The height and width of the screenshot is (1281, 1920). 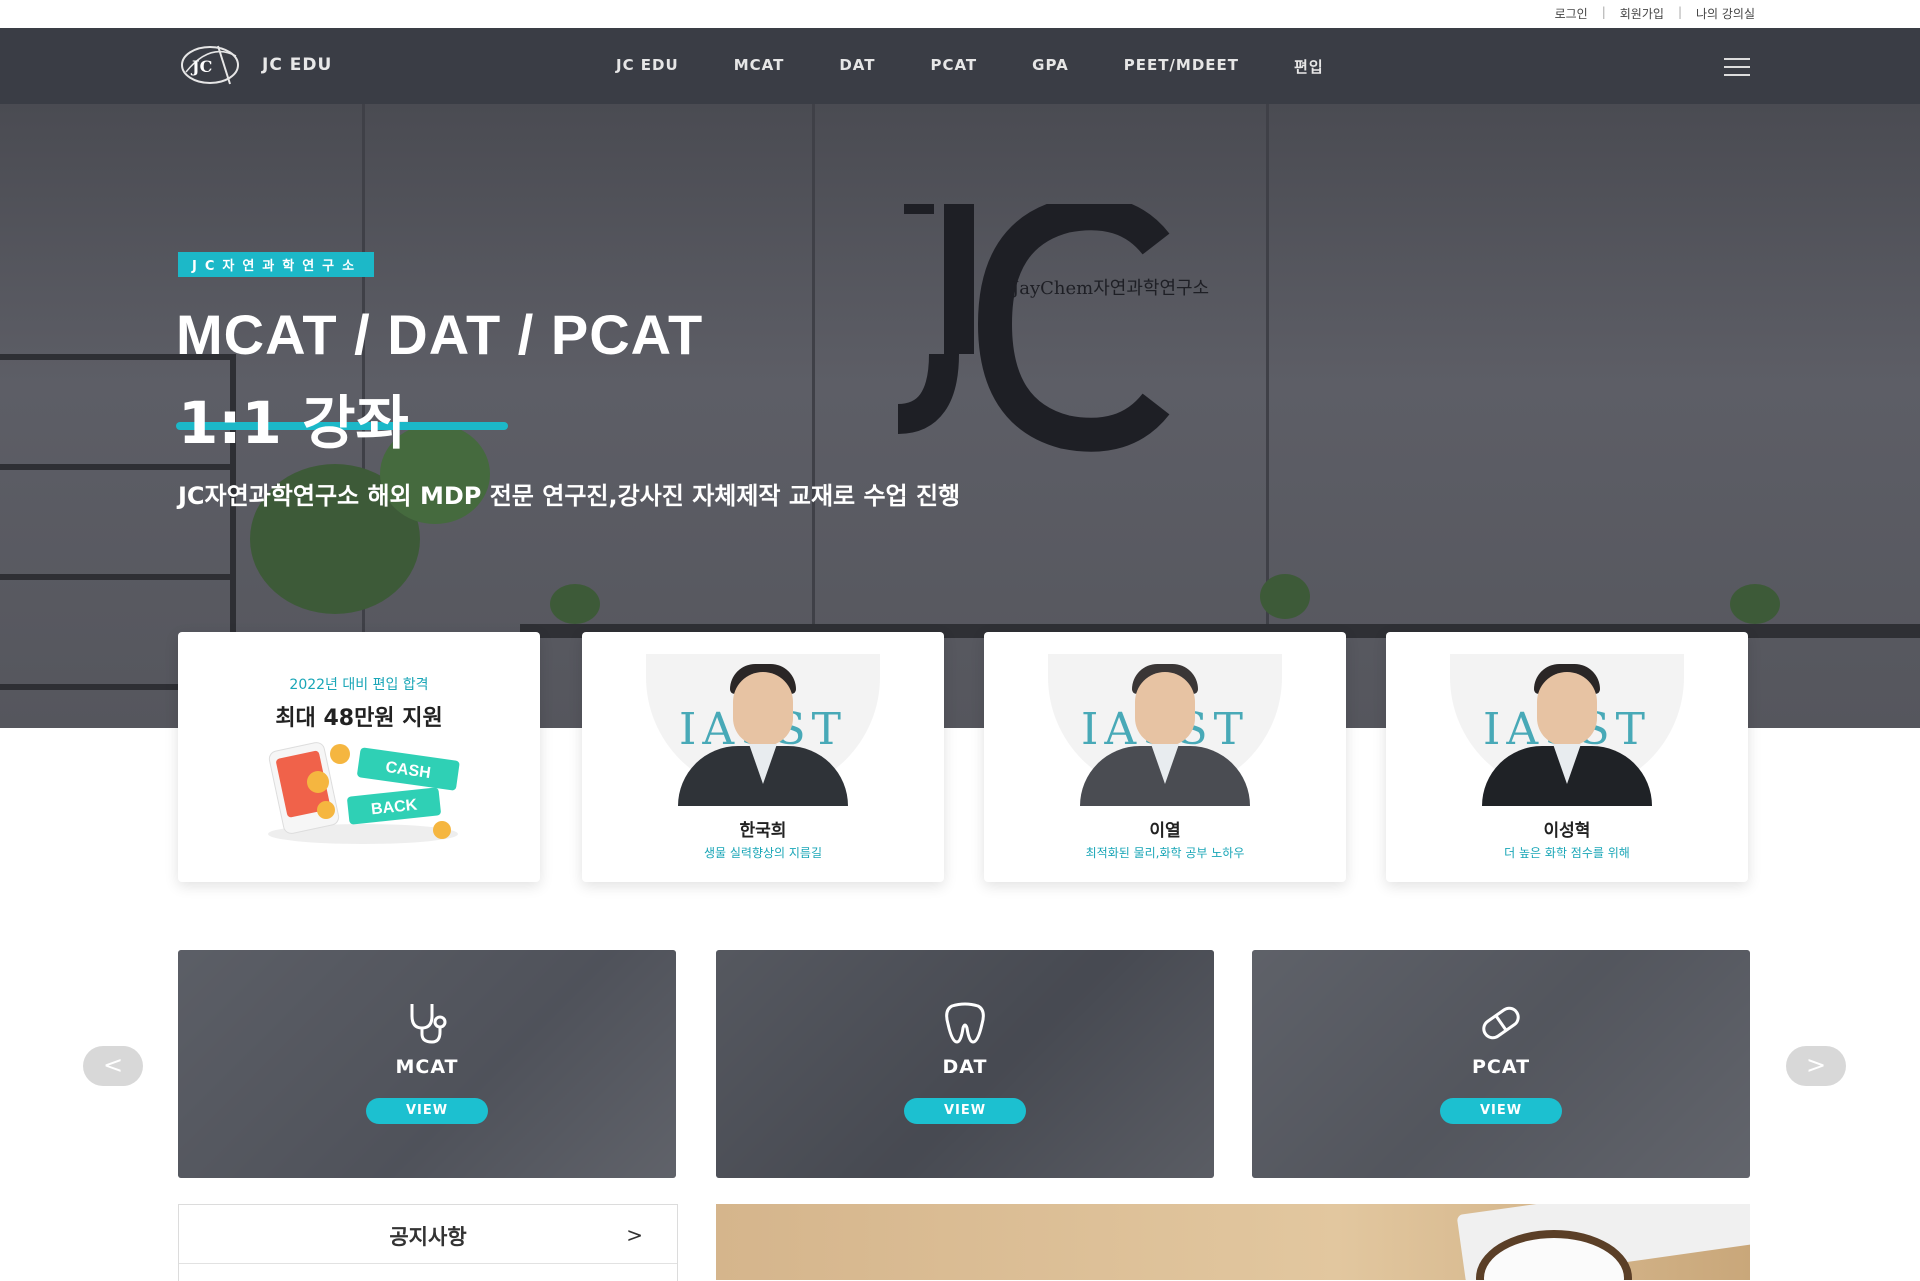 I want to click on logo-mark-text: JC, so click(x=201, y=66).